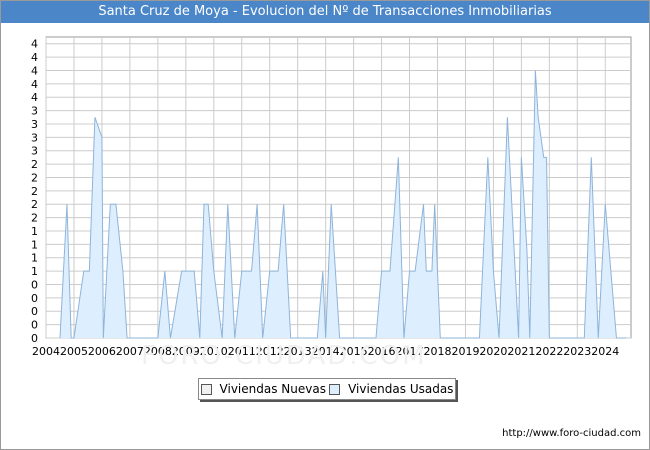  Describe the element at coordinates (46, 351) in the screenshot. I see `x-tick-label: 2004` at that location.